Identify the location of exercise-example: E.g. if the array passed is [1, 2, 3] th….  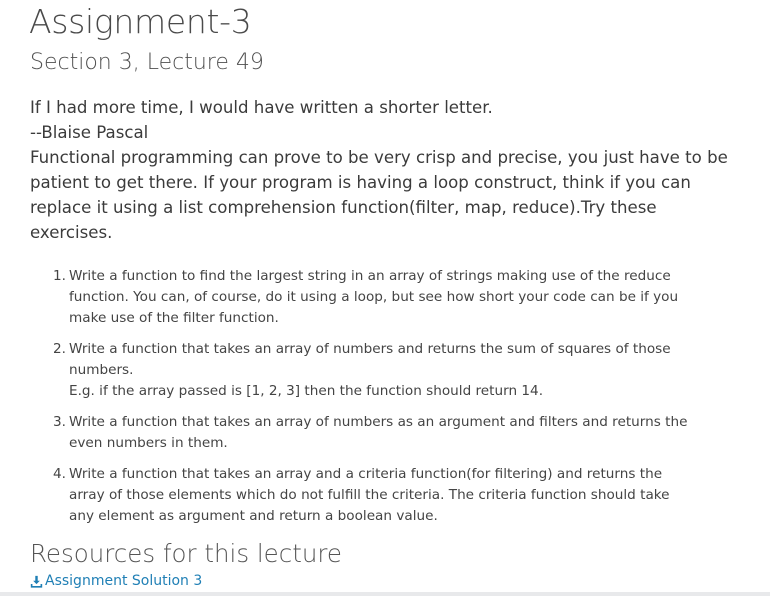
(306, 391).